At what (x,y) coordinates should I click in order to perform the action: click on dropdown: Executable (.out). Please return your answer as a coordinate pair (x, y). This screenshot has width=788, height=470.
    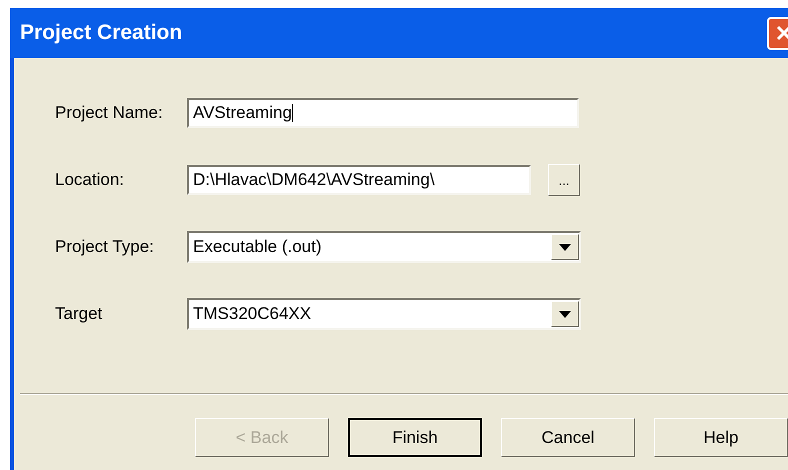
    Looking at the image, I should click on (384, 247).